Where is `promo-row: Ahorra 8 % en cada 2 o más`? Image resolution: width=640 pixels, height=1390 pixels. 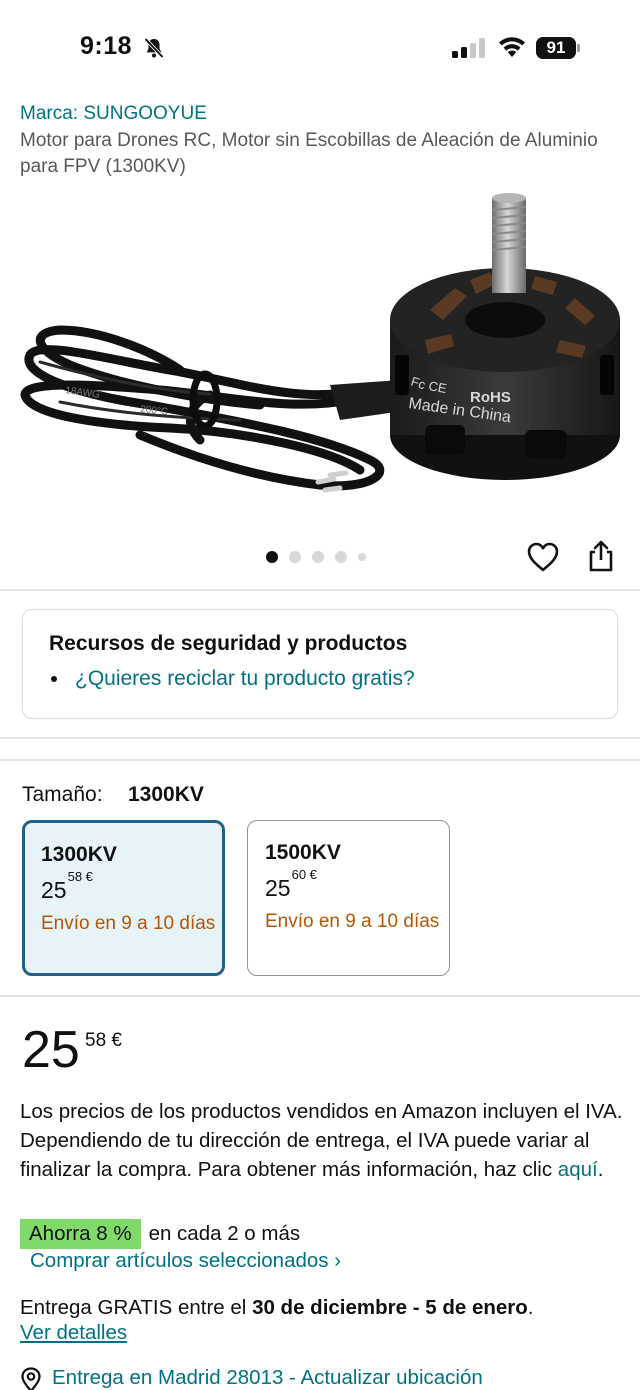
promo-row: Ahorra 8 % en cada 2 o más is located at coordinates (160, 1234).